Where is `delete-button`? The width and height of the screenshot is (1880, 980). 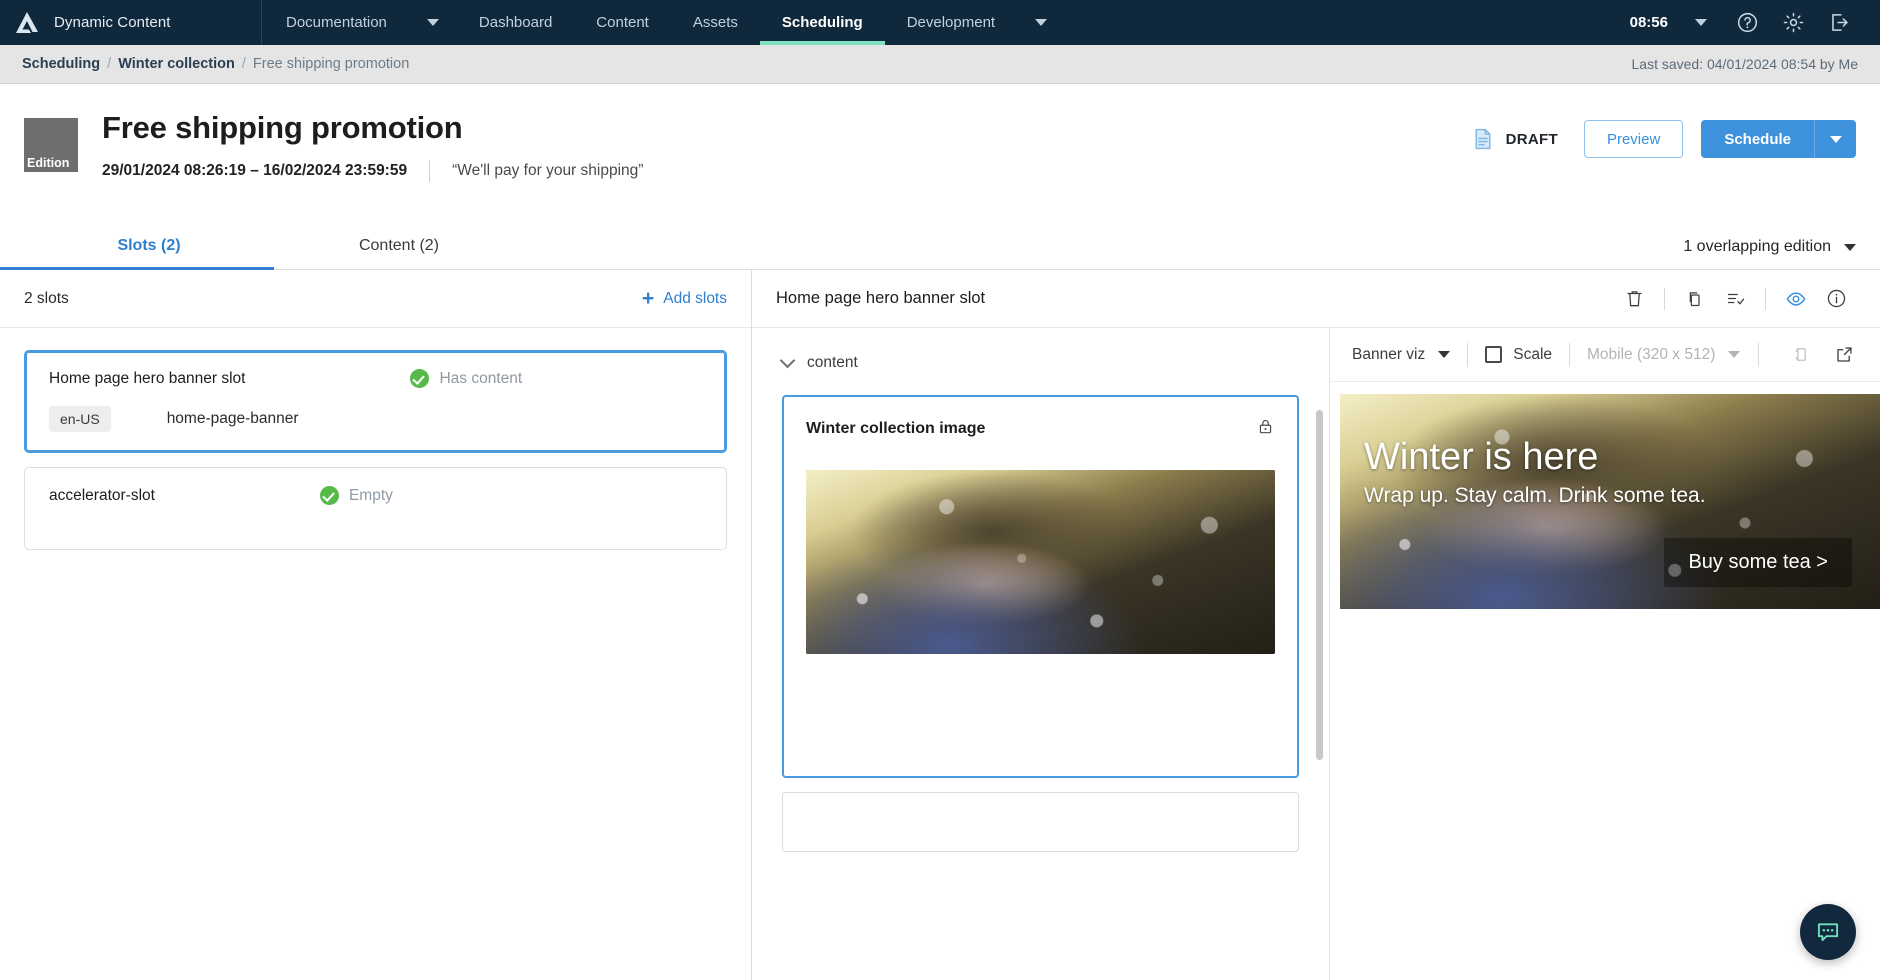 delete-button is located at coordinates (1634, 299).